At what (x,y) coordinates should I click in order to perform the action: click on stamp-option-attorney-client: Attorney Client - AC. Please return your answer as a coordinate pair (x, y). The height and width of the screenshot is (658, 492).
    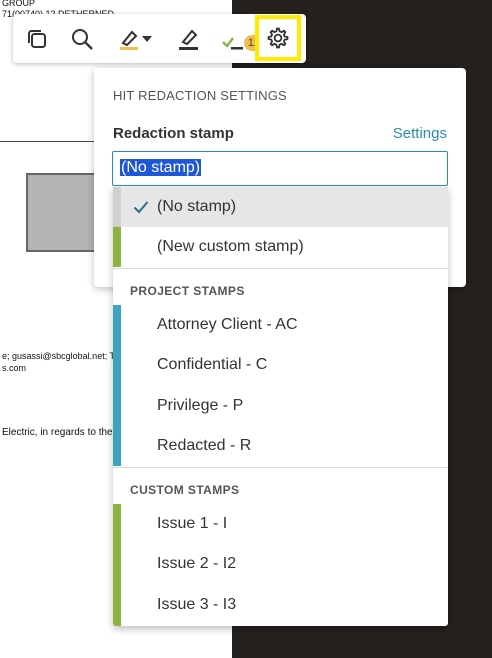
    Looking at the image, I should click on (280, 325).